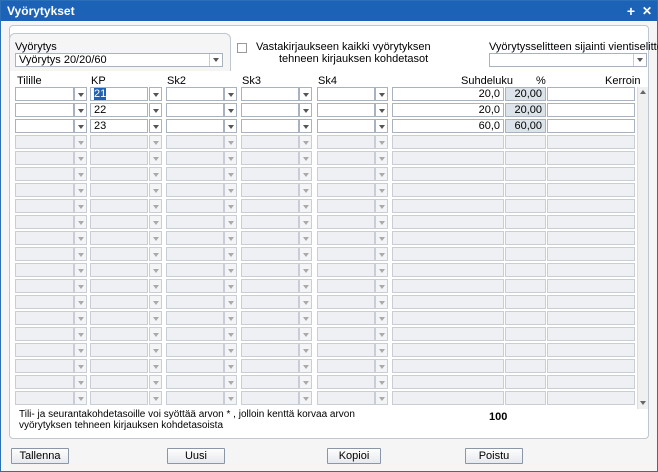 The image size is (658, 472). What do you see at coordinates (643, 403) in the screenshot?
I see `scroll-down-icon` at bounding box center [643, 403].